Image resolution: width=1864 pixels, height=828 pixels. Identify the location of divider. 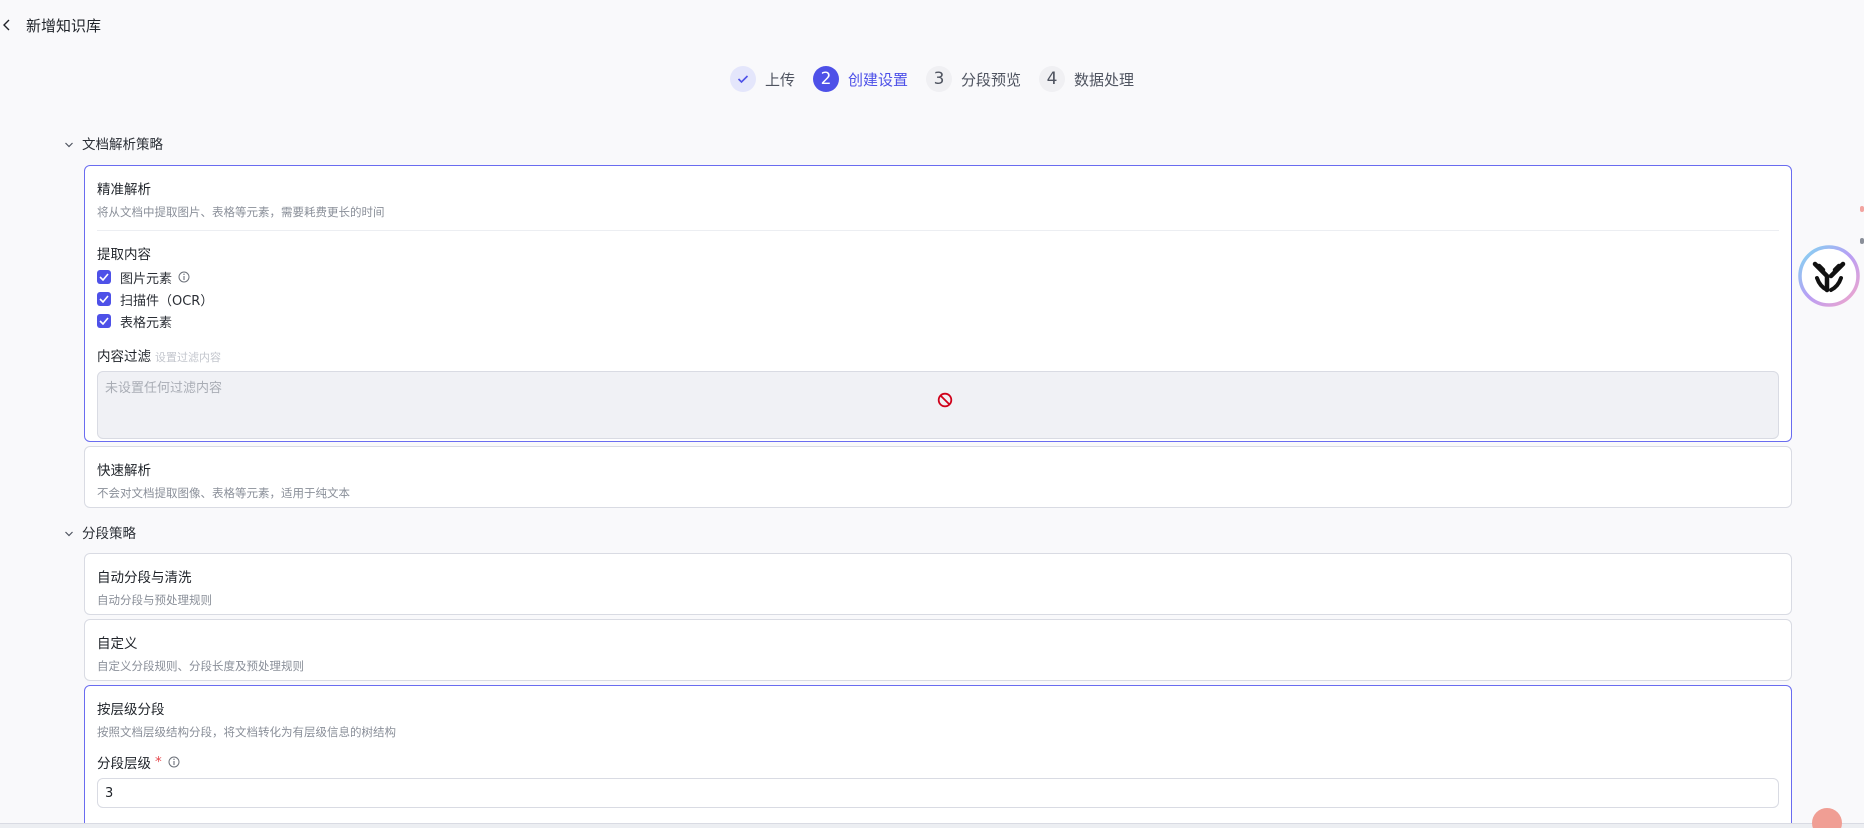
(938, 230).